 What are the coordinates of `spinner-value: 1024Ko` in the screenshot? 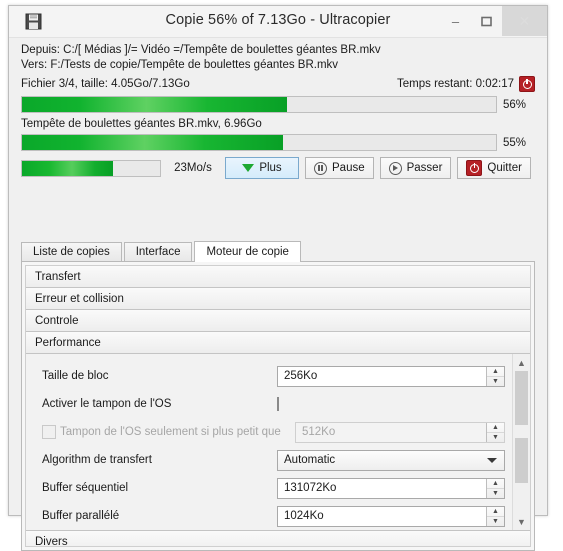 It's located at (304, 516).